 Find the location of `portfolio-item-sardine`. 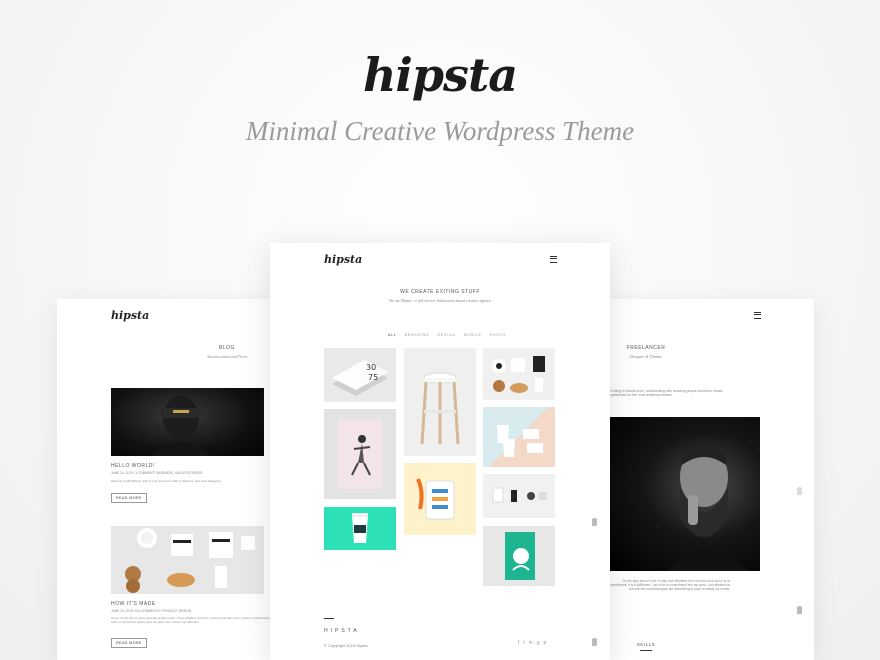

portfolio-item-sardine is located at coordinates (440, 499).